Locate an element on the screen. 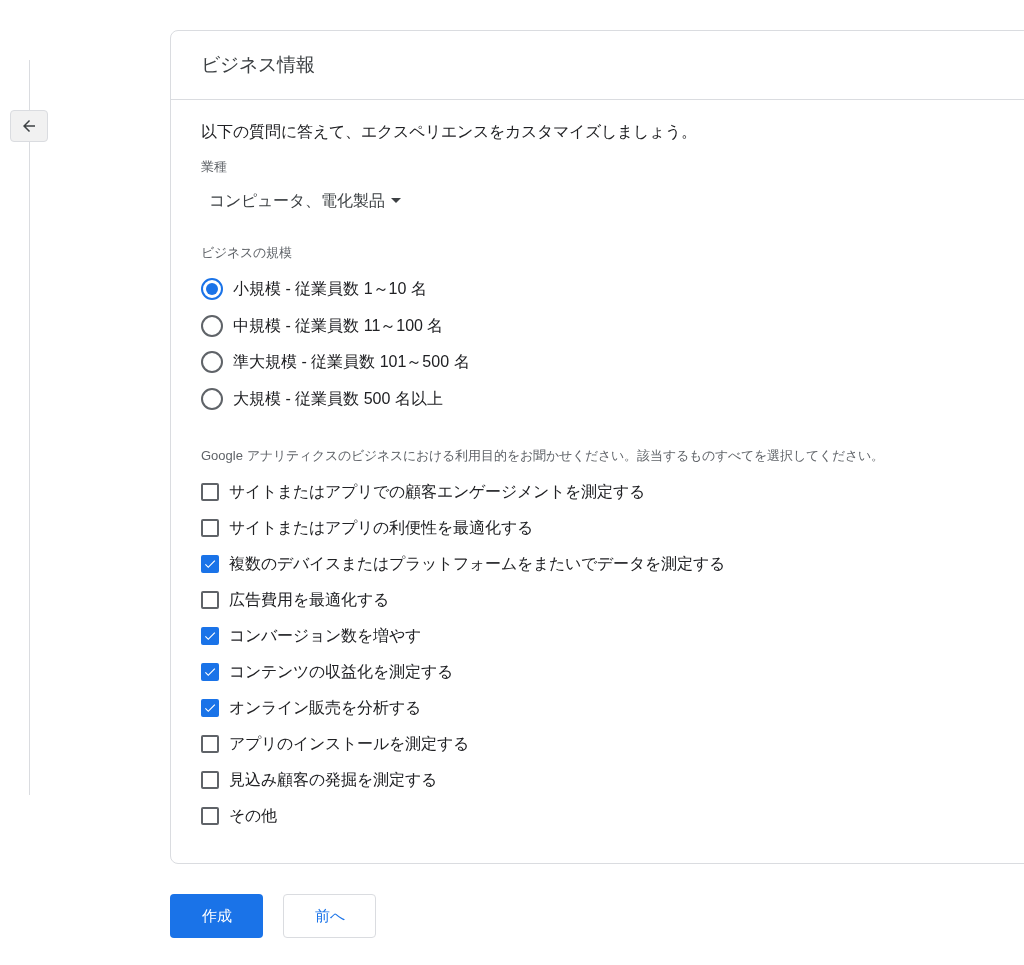 This screenshot has height=965, width=1024. radio-label: 準大規模 - 従業員数 101～500 名 is located at coordinates (351, 362).